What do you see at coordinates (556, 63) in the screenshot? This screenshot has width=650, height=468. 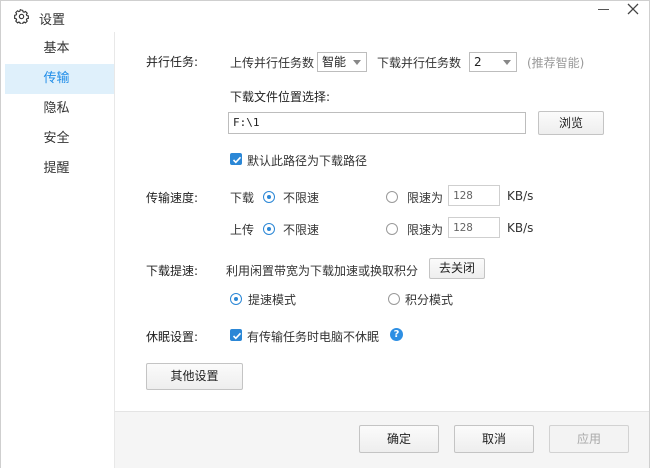 I see `parallel-hint: (推荐智能)` at bounding box center [556, 63].